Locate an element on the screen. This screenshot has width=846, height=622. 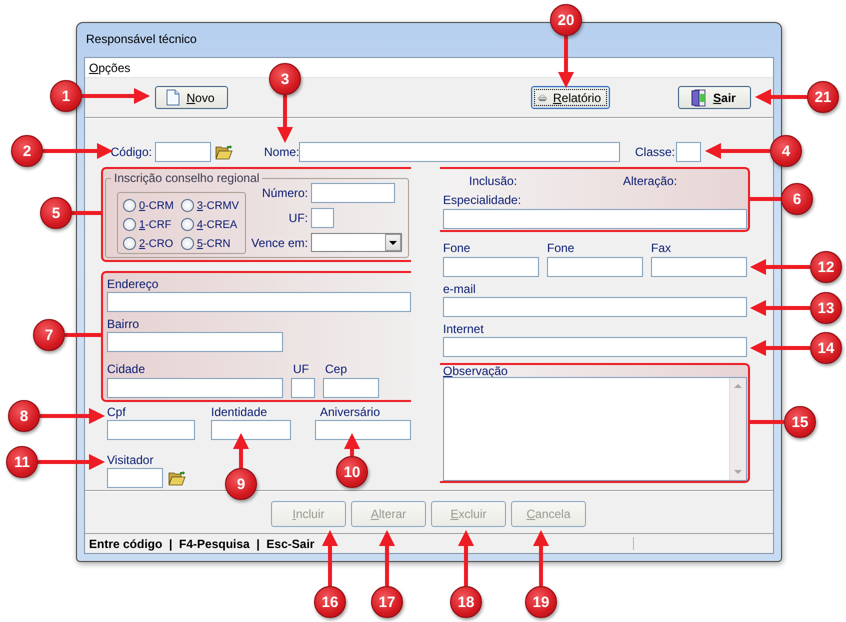
radio-label: 1-CRF is located at coordinates (155, 224).